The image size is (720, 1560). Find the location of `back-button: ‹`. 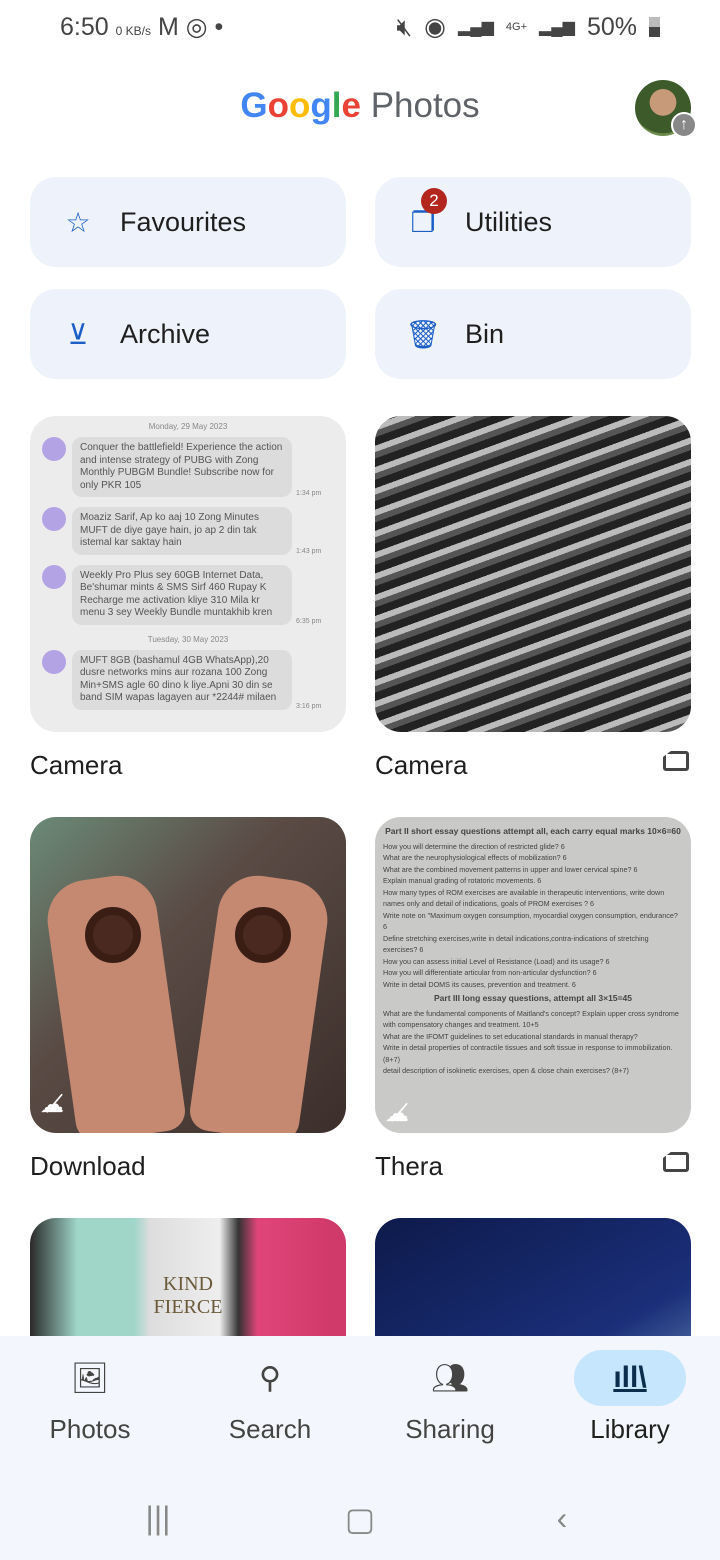

back-button: ‹ is located at coordinates (562, 1518).